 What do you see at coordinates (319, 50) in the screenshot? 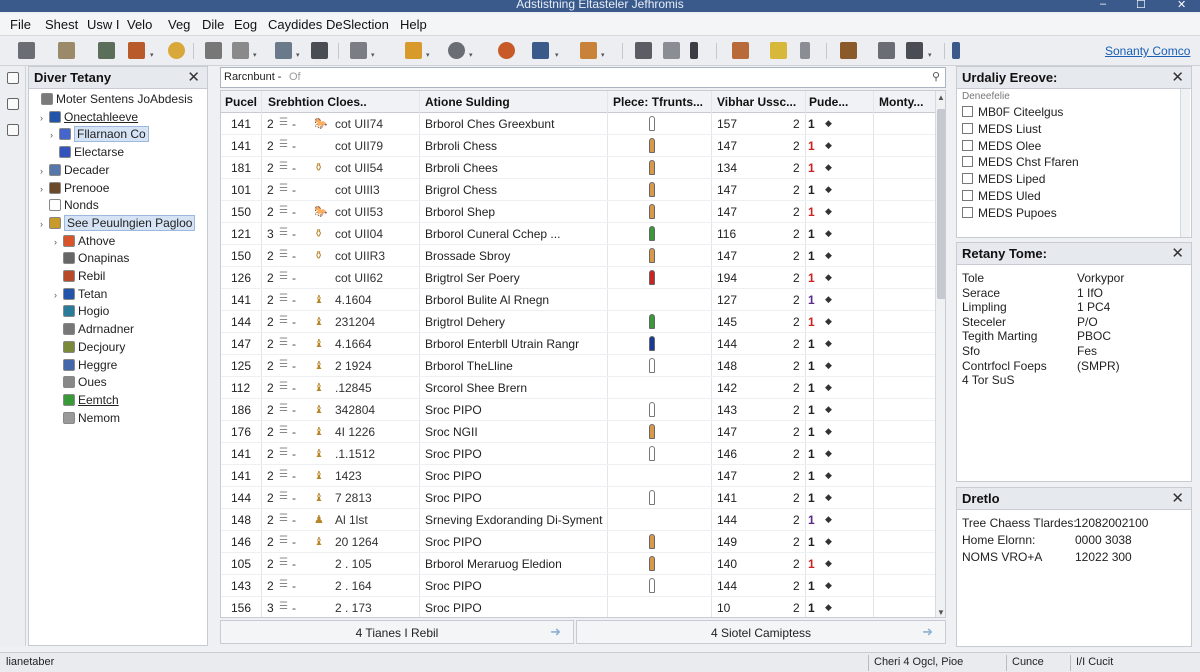
I see `monitor-icon` at bounding box center [319, 50].